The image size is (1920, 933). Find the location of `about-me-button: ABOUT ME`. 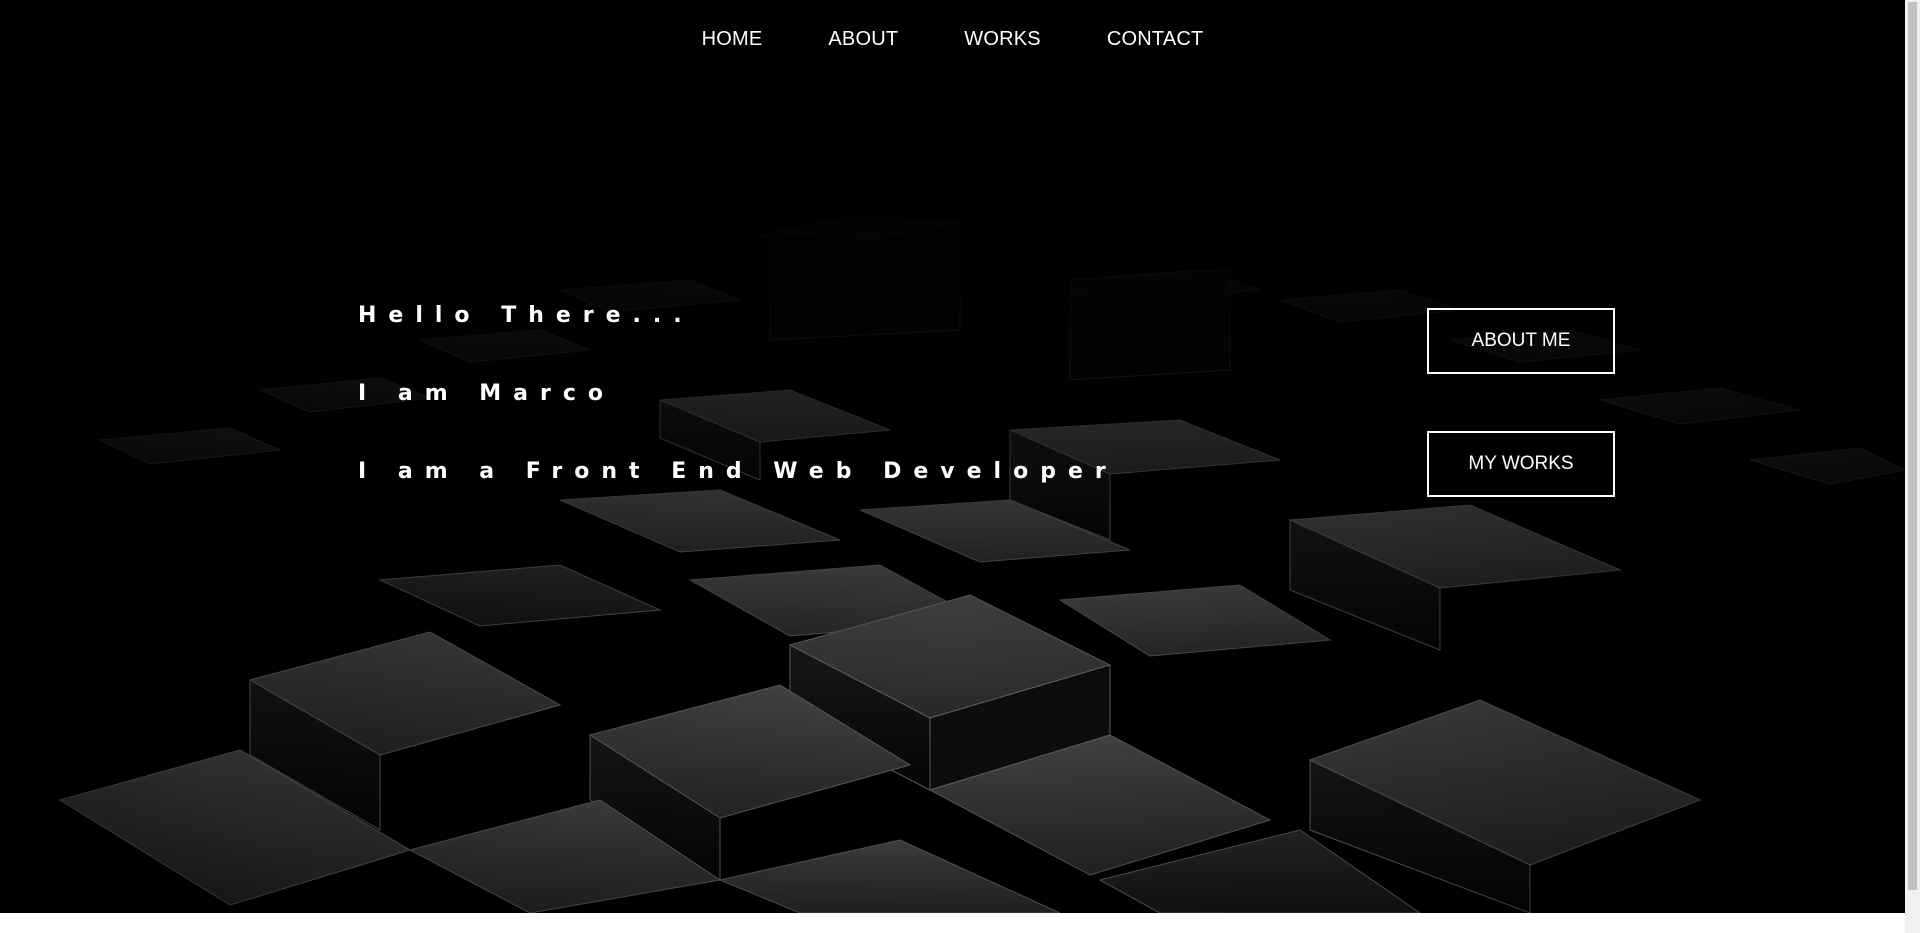

about-me-button: ABOUT ME is located at coordinates (1521, 341).